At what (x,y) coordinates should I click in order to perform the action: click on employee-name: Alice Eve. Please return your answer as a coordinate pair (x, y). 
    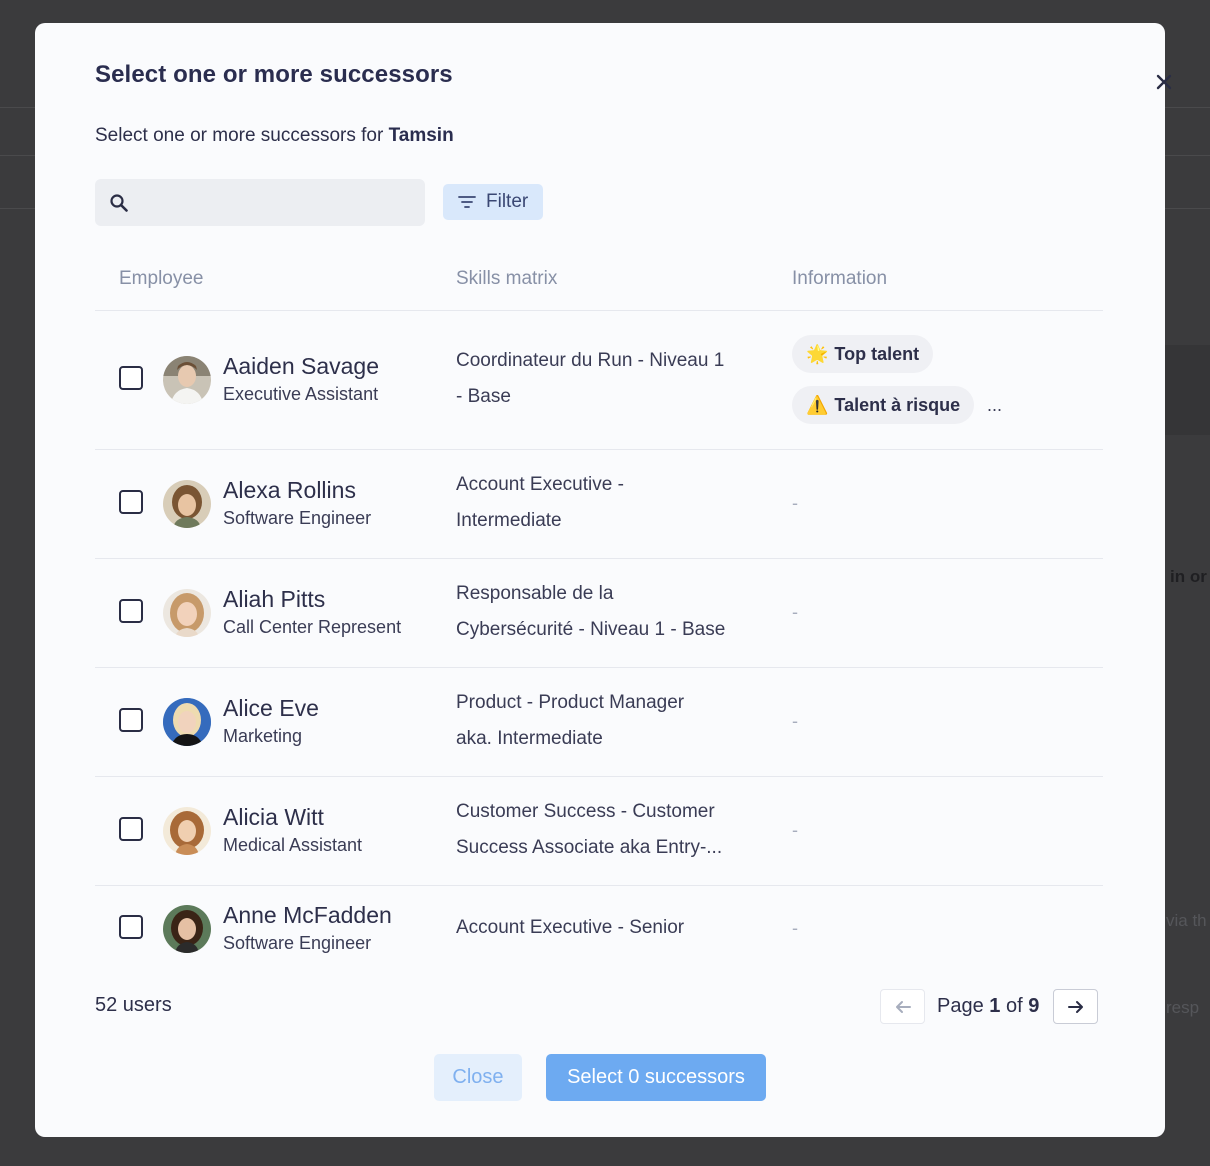
    Looking at the image, I should click on (271, 708).